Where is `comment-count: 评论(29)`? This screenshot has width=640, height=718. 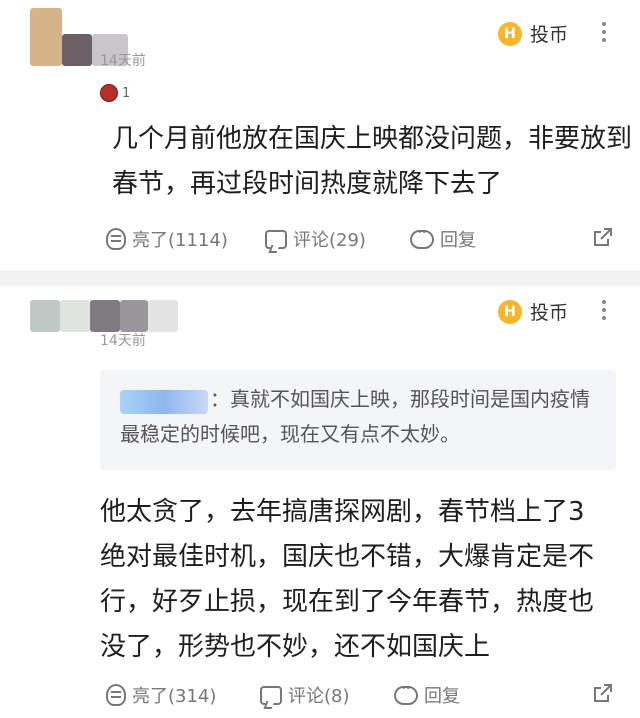
comment-count: 评论(29) is located at coordinates (329, 240).